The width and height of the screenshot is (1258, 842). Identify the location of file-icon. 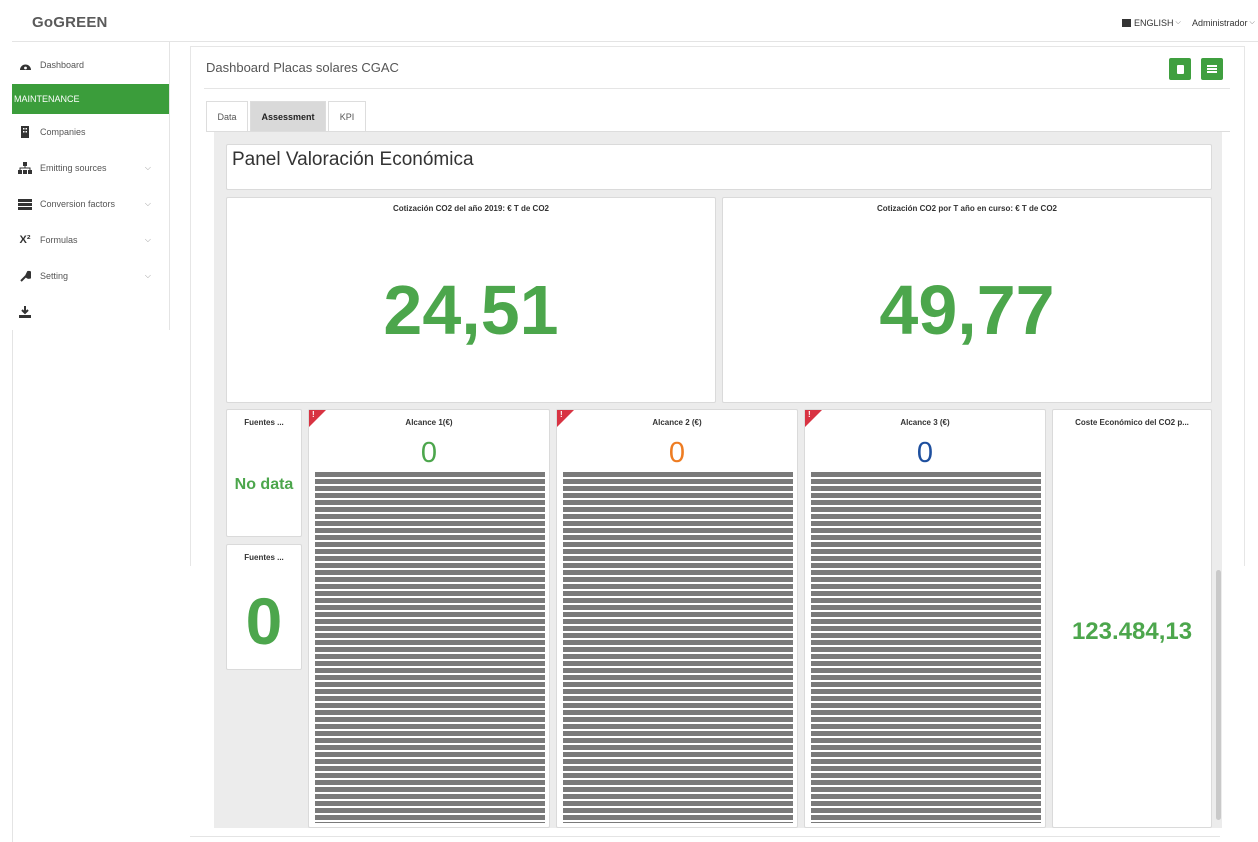
(1180, 69).